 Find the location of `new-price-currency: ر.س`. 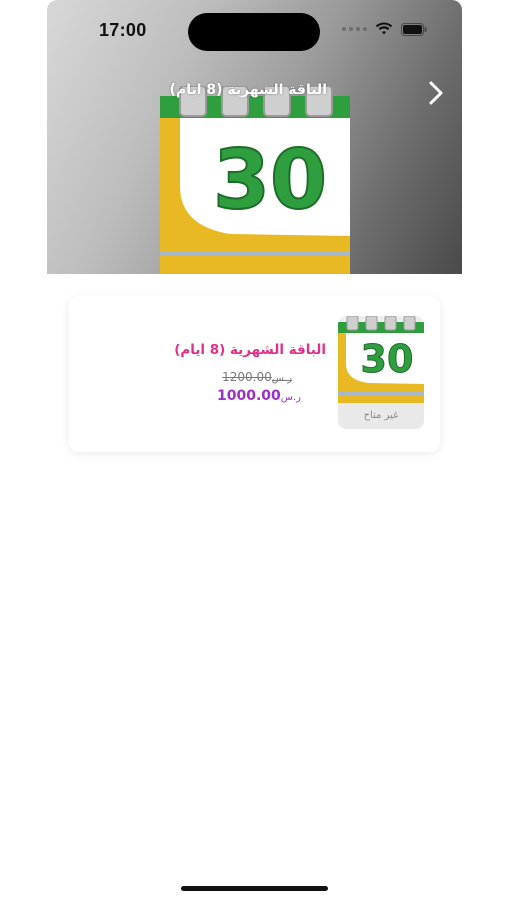

new-price-currency: ر.س is located at coordinates (290, 397).